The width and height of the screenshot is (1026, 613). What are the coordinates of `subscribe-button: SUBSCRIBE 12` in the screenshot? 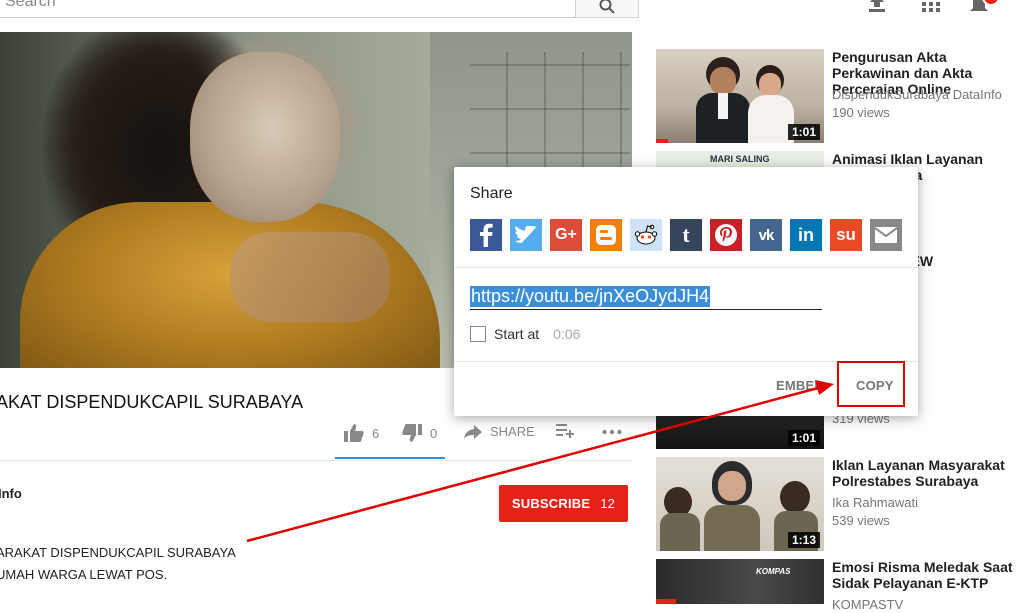 It's located at (563, 503).